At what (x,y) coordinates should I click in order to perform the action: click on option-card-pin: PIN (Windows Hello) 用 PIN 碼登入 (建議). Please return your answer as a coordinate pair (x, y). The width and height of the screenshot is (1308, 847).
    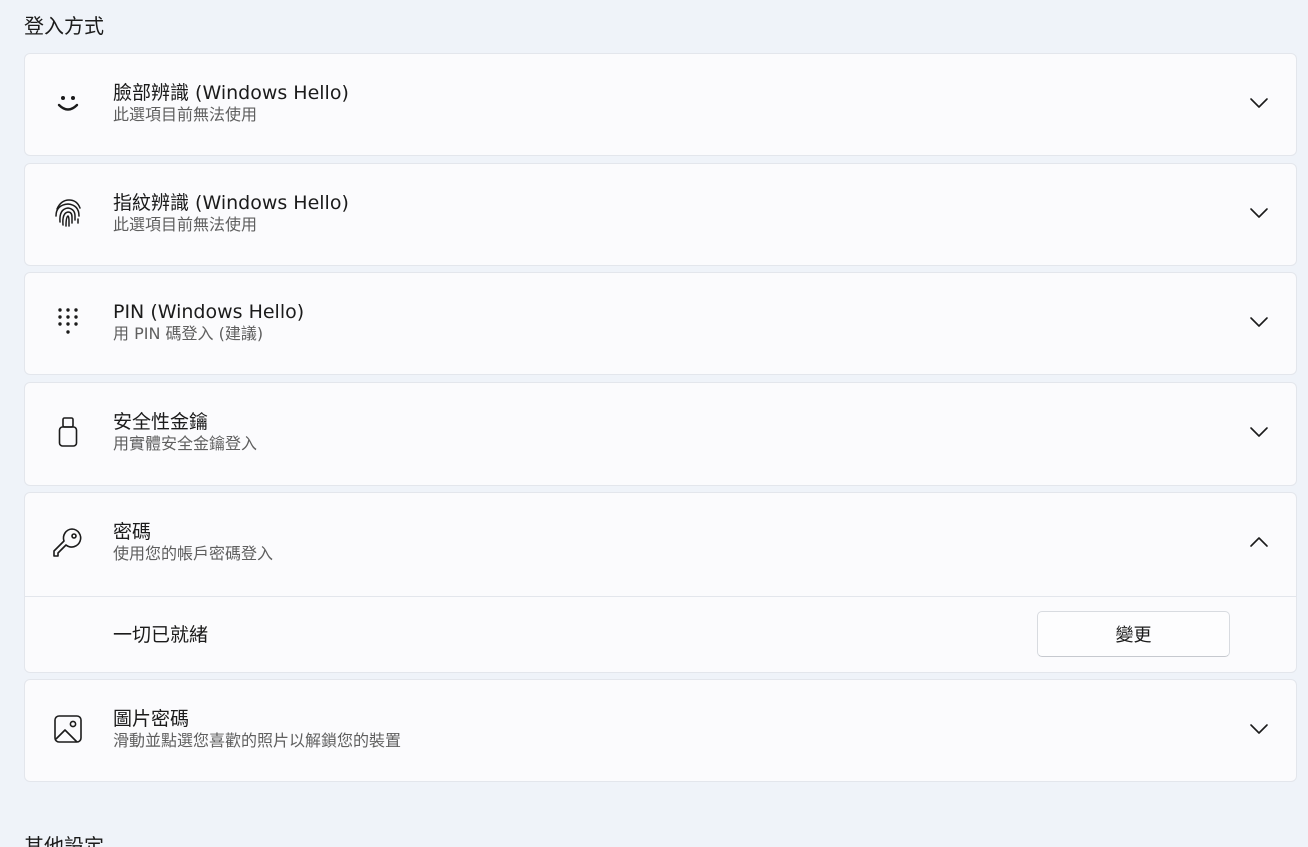
    Looking at the image, I should click on (660, 323).